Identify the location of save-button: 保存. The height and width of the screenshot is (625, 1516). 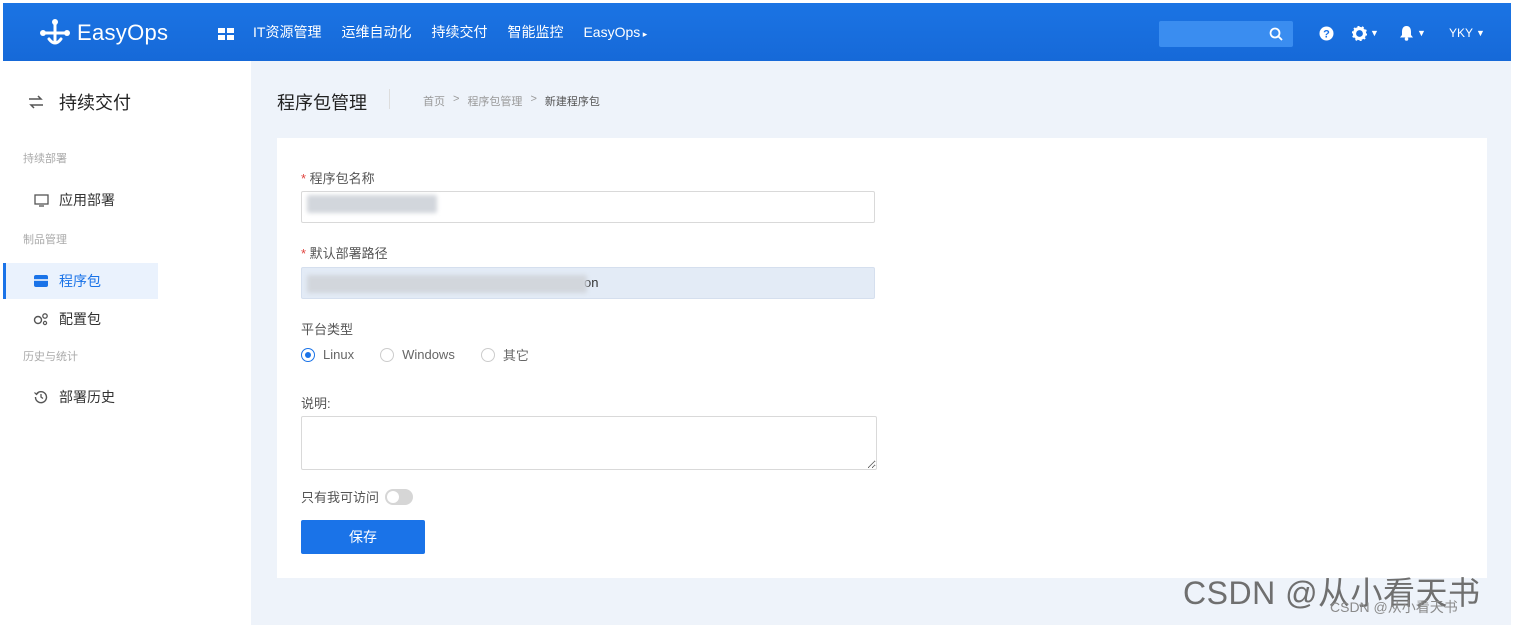
(363, 537).